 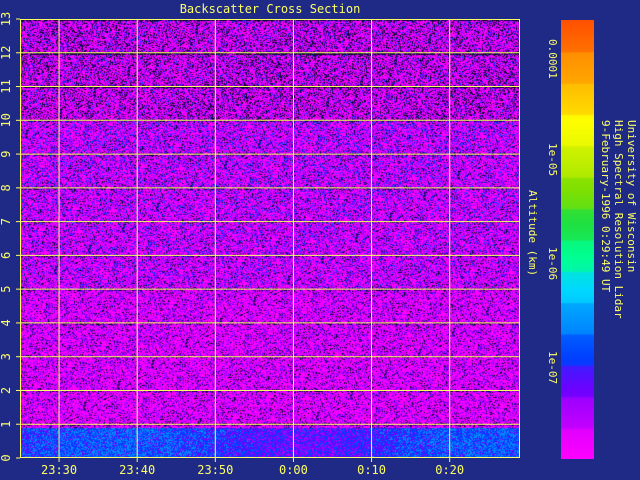 I want to click on x-tick-label: 0:10, so click(x=371, y=470).